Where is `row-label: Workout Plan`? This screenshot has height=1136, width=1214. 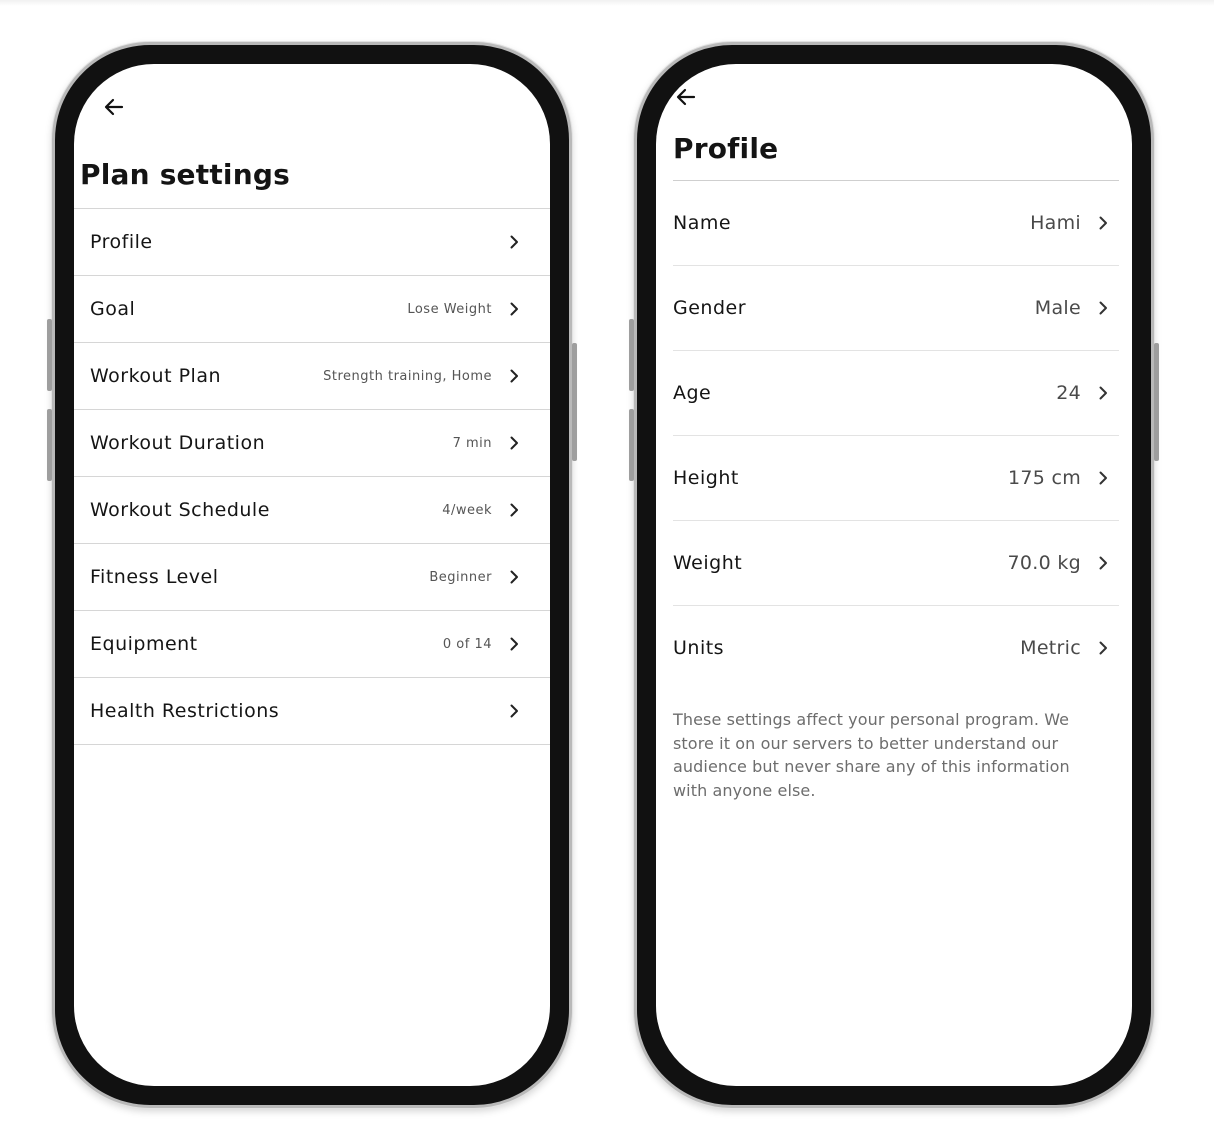 row-label: Workout Plan is located at coordinates (156, 376).